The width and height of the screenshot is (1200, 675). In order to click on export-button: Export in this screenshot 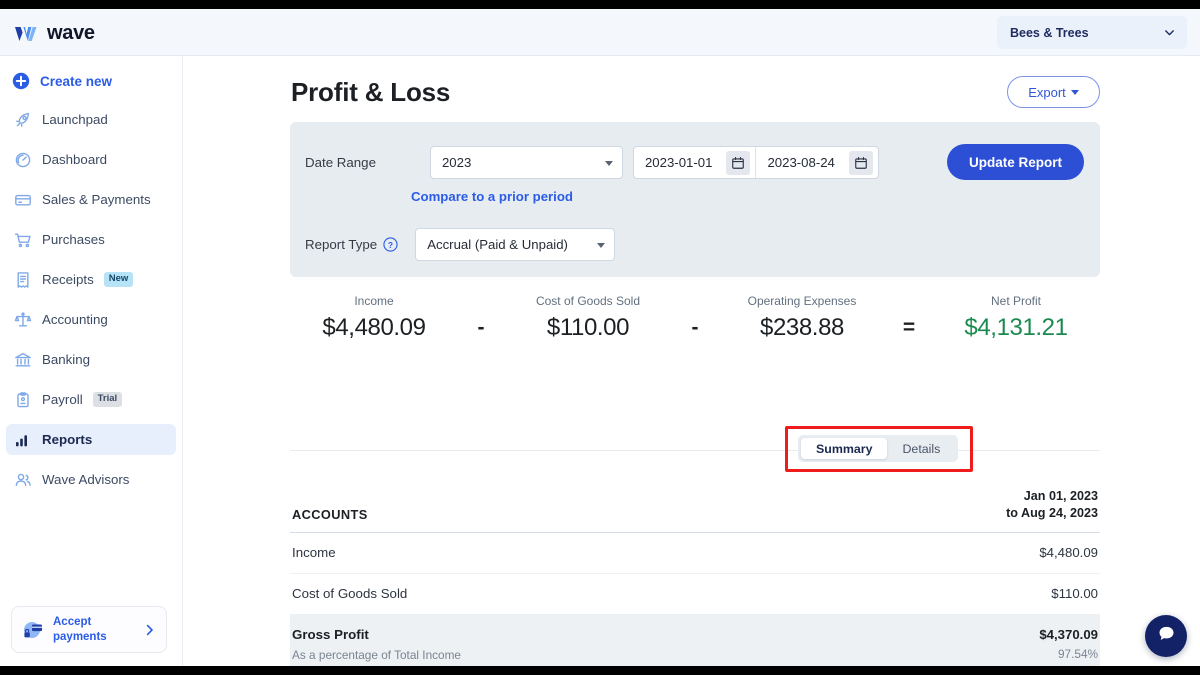, I will do `click(1053, 92)`.